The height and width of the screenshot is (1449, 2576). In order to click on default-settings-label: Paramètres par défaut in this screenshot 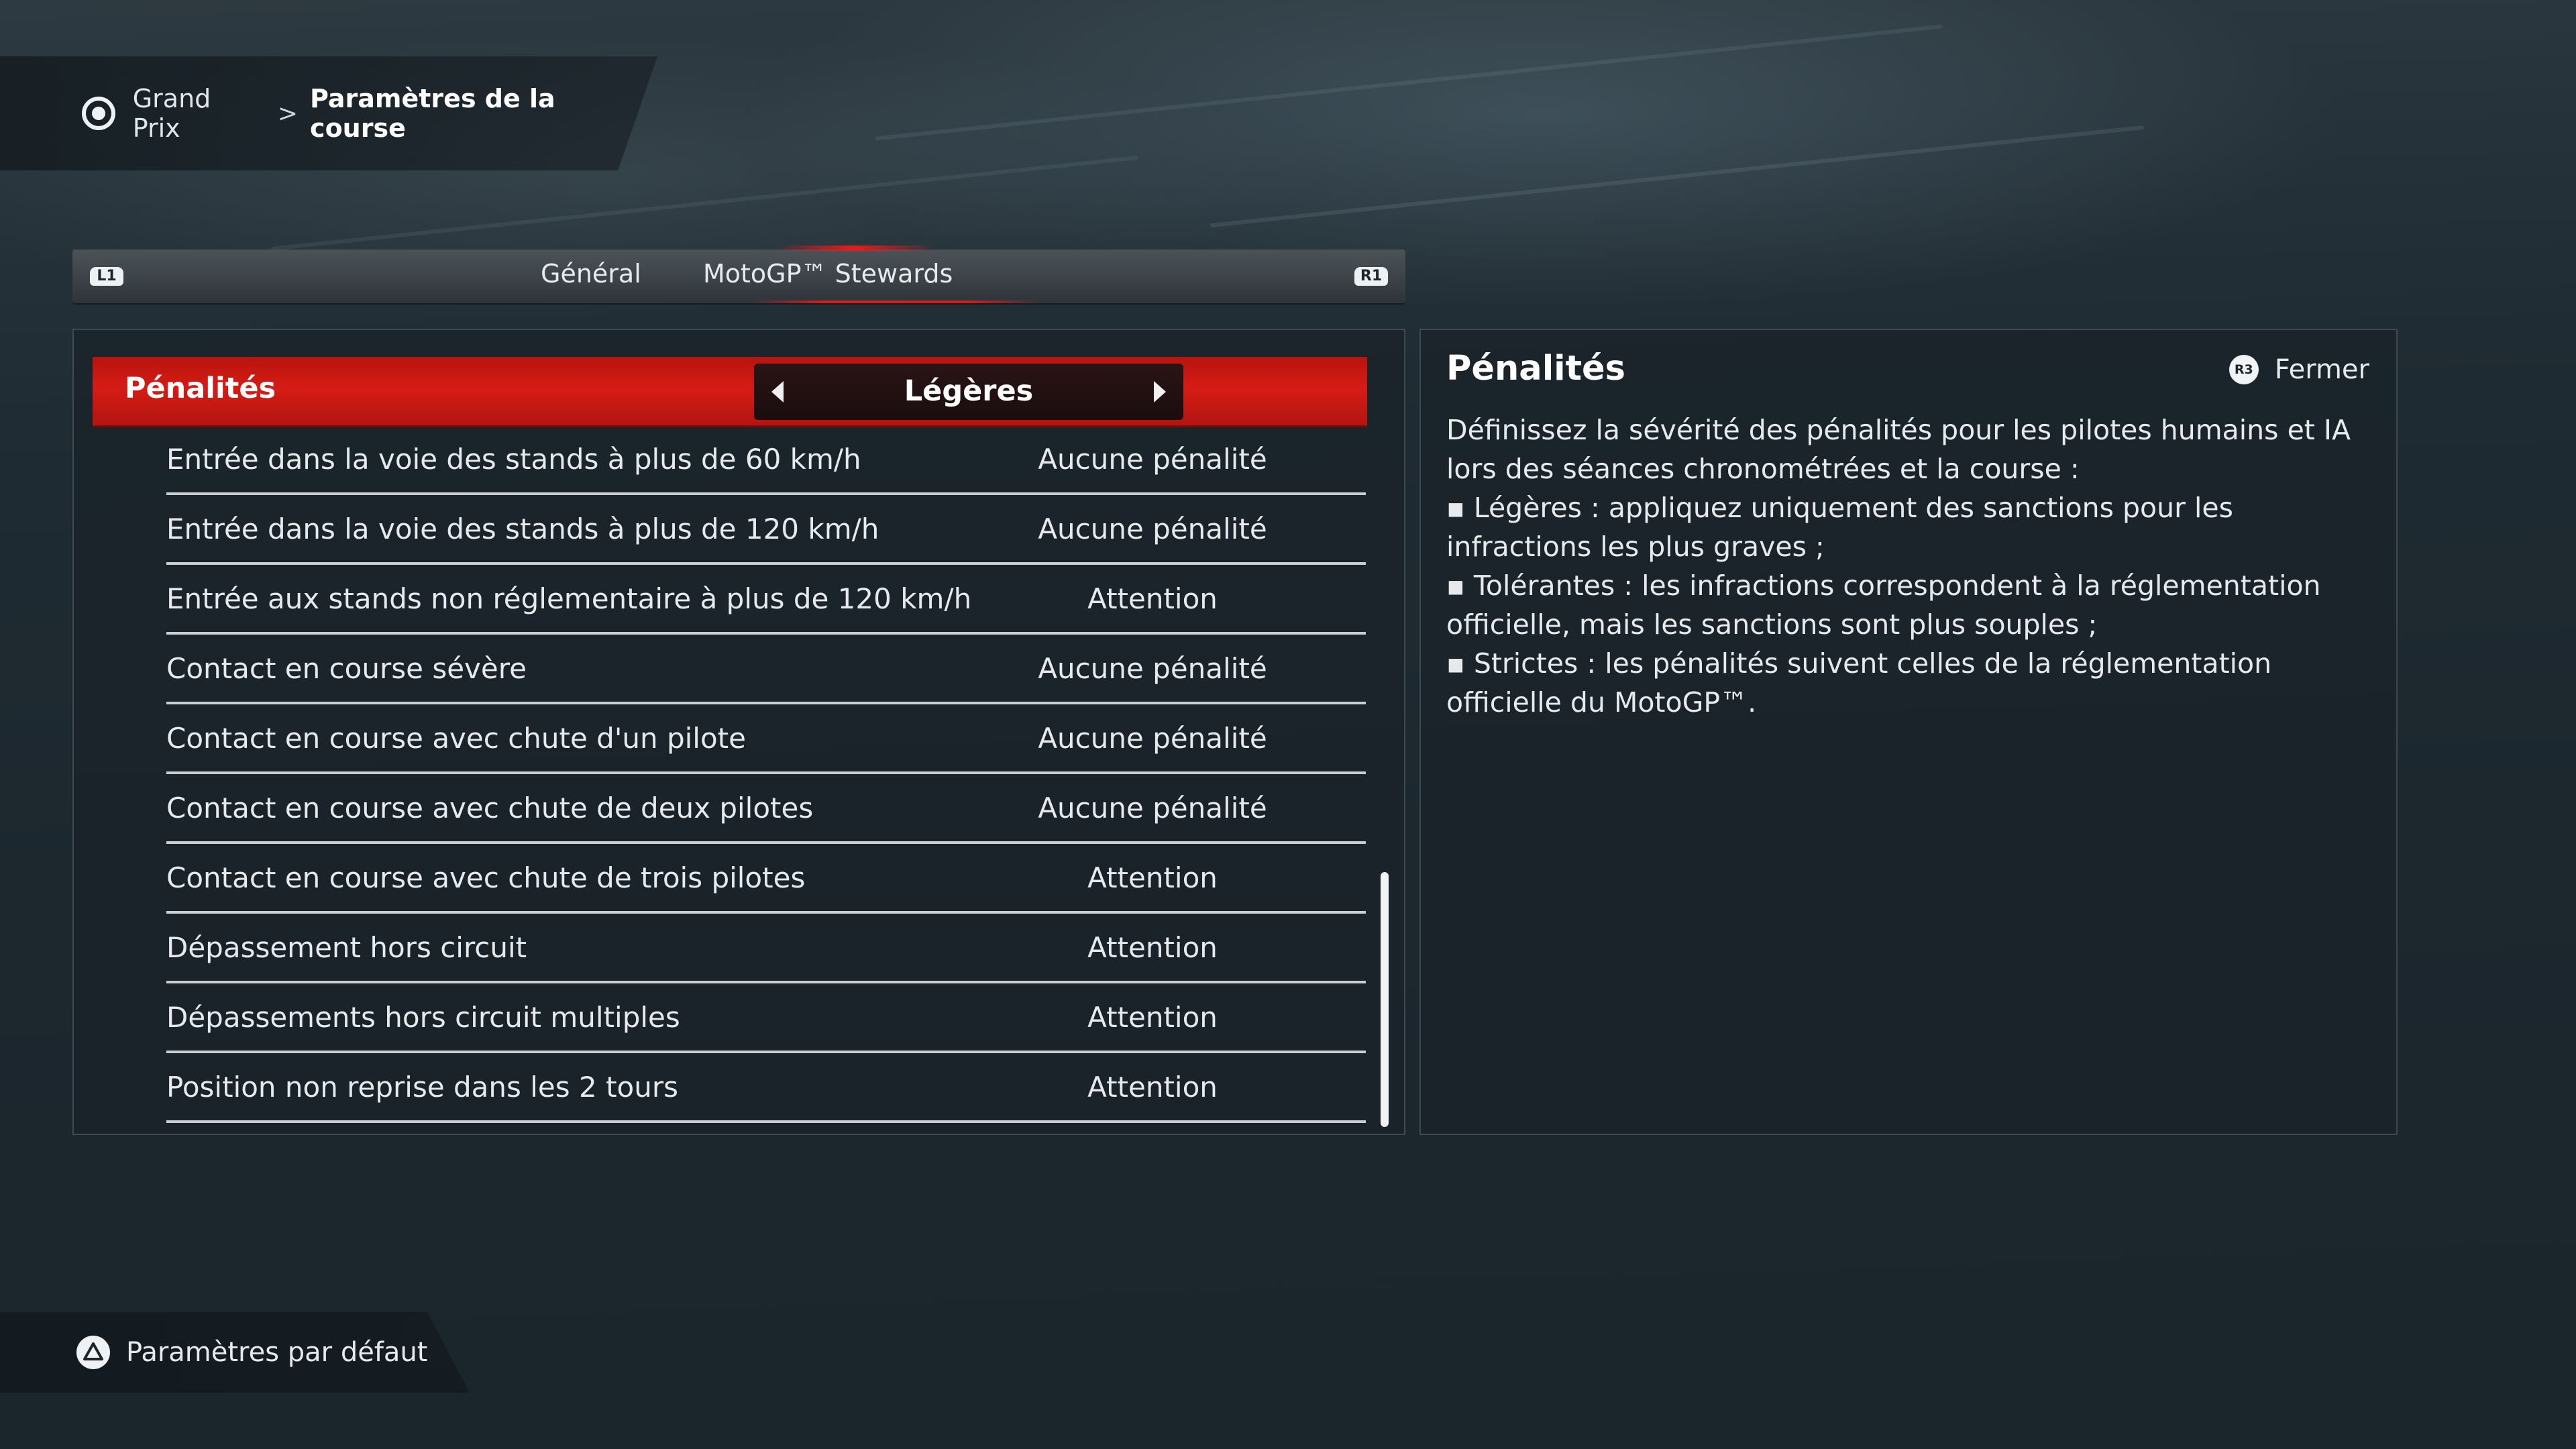, I will do `click(277, 1352)`.